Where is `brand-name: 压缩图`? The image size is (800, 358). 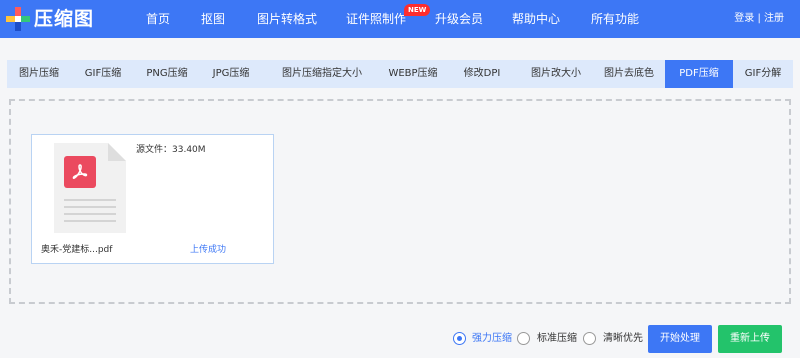
brand-name: 压缩图 is located at coordinates (64, 19).